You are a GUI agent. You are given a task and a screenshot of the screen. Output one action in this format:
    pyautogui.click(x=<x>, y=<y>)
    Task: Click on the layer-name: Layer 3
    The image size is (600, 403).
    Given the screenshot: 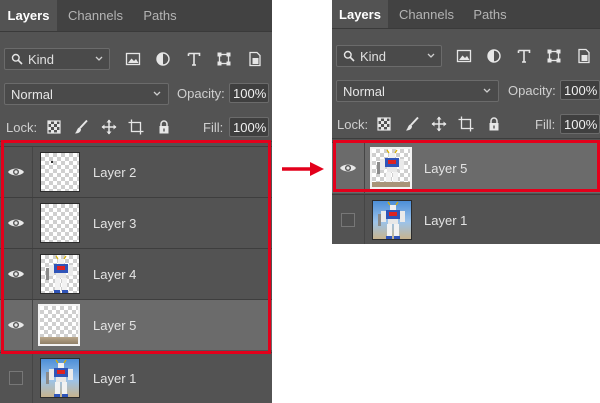 What is the action you would take?
    pyautogui.click(x=115, y=223)
    